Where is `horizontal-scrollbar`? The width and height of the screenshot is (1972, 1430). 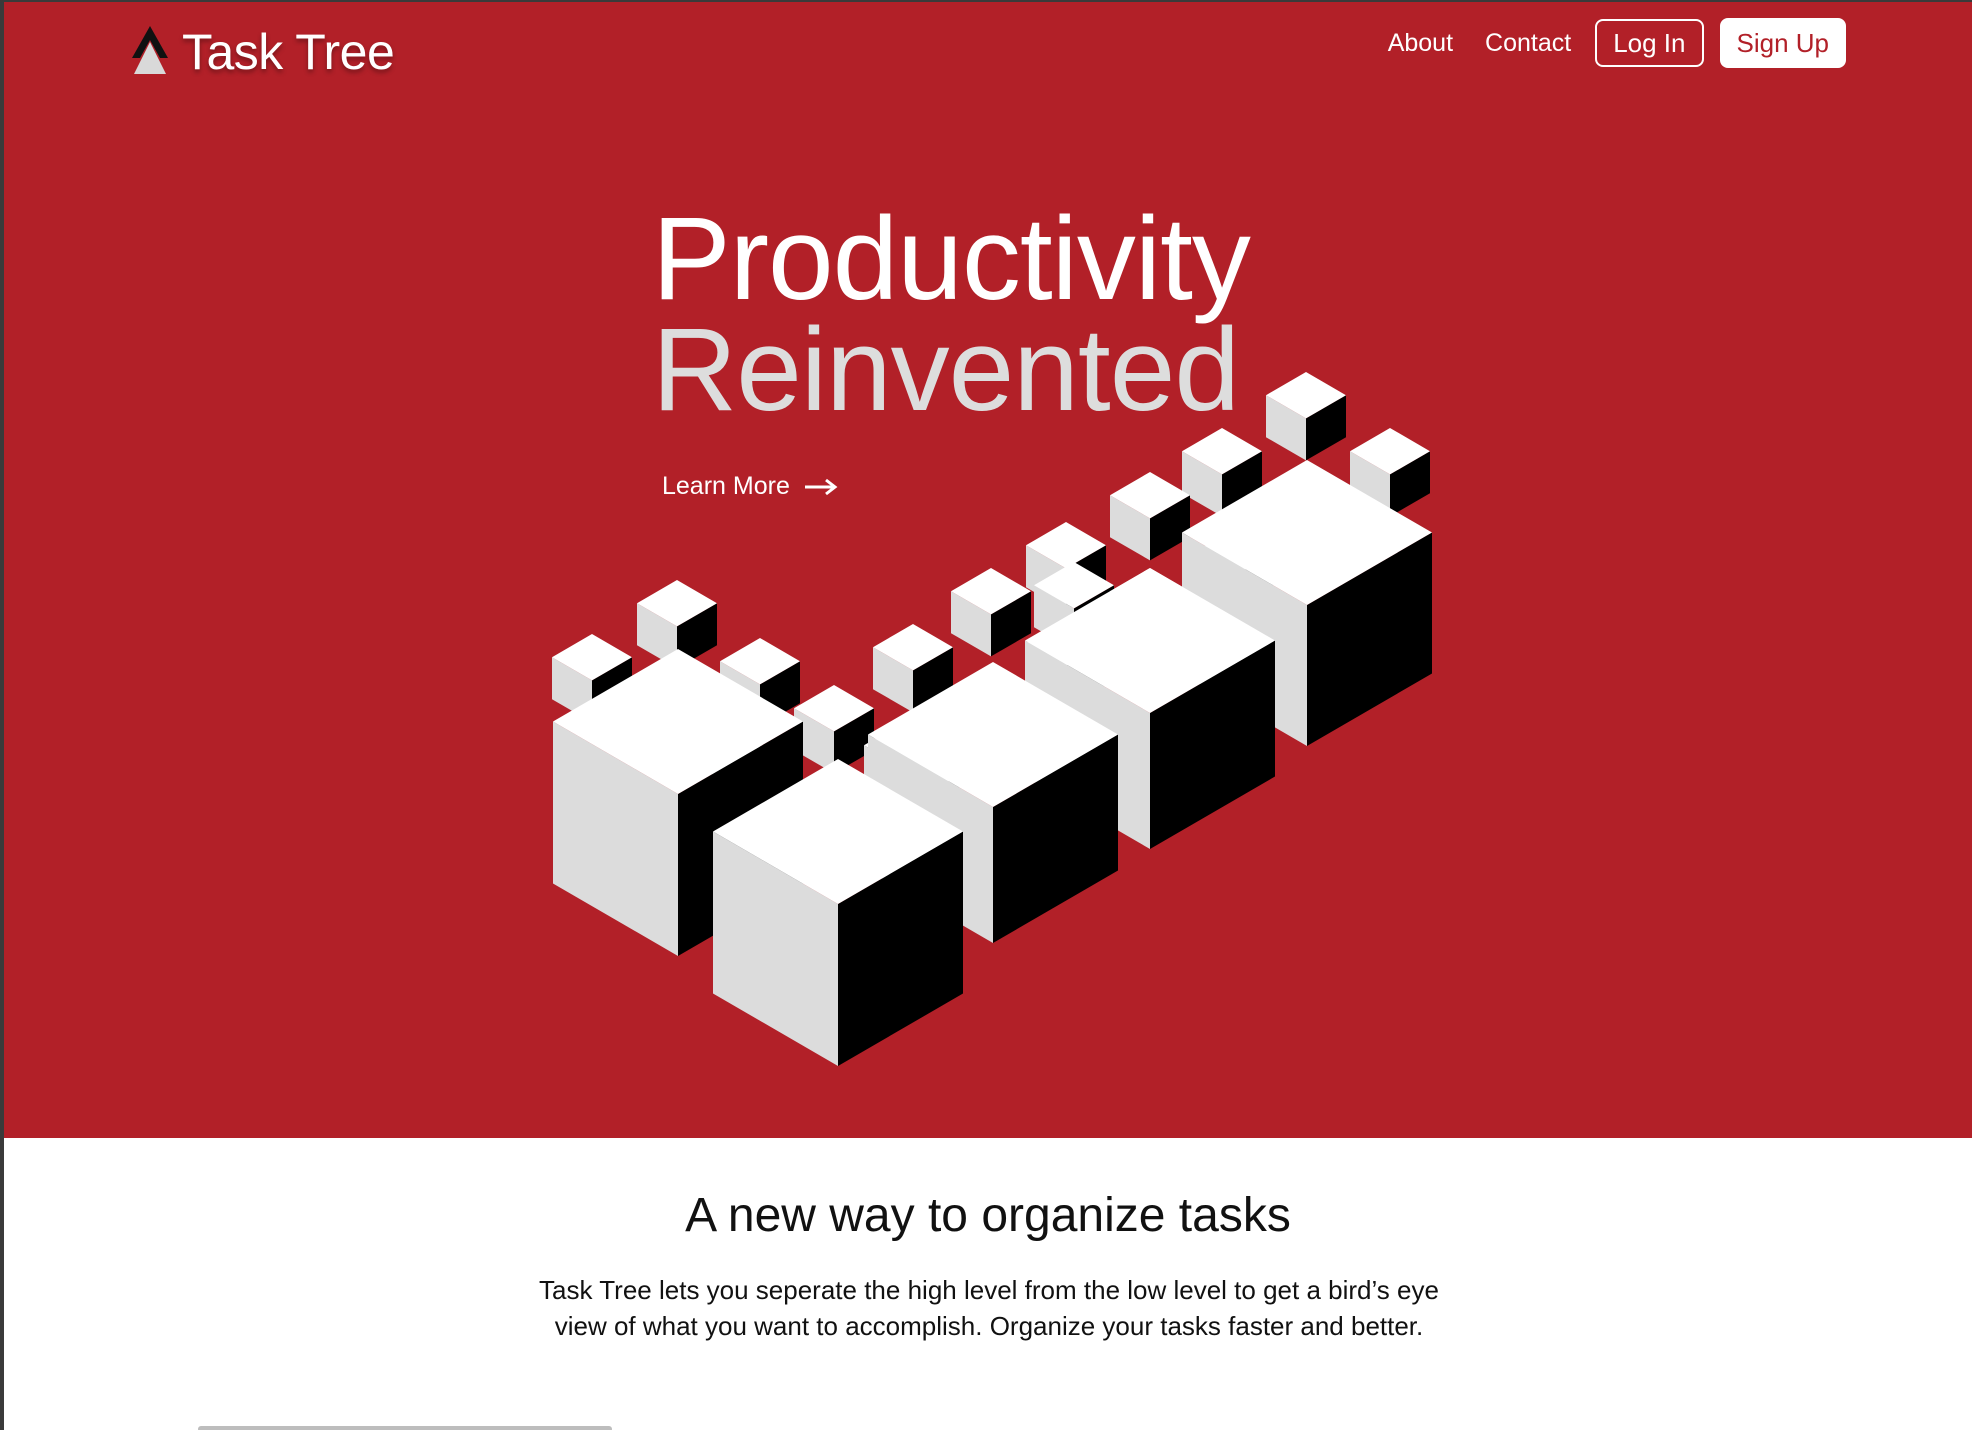
horizontal-scrollbar is located at coordinates (405, 1428).